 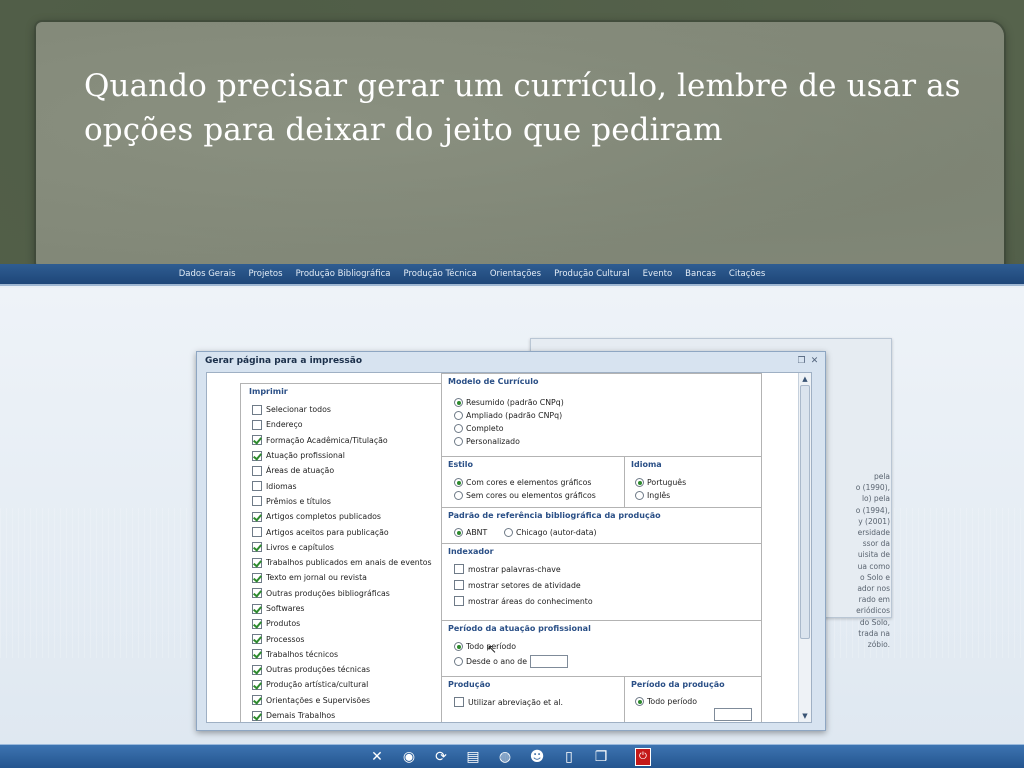 What do you see at coordinates (515, 274) in the screenshot?
I see `nav-item-4: Orientações` at bounding box center [515, 274].